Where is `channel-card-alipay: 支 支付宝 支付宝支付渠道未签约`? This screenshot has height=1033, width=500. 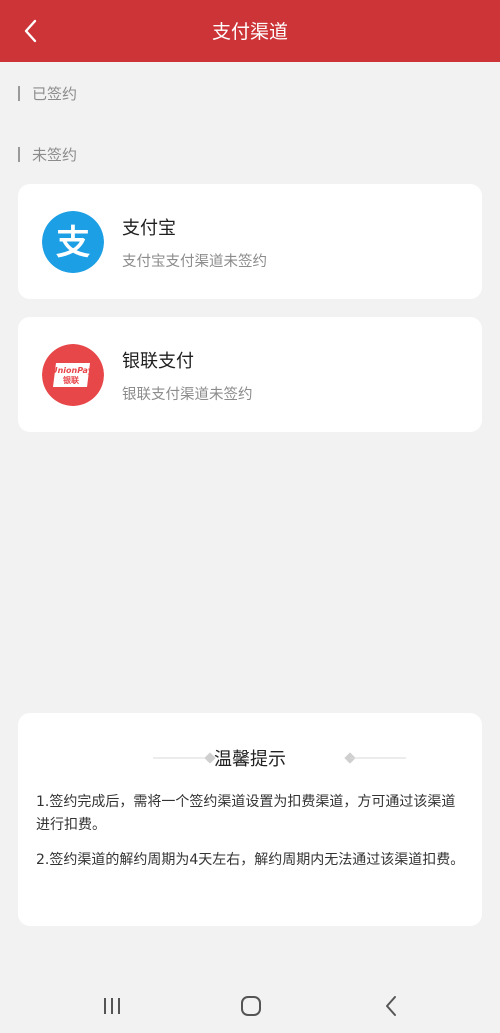 channel-card-alipay: 支 支付宝 支付宝支付渠道未签约 is located at coordinates (250, 241).